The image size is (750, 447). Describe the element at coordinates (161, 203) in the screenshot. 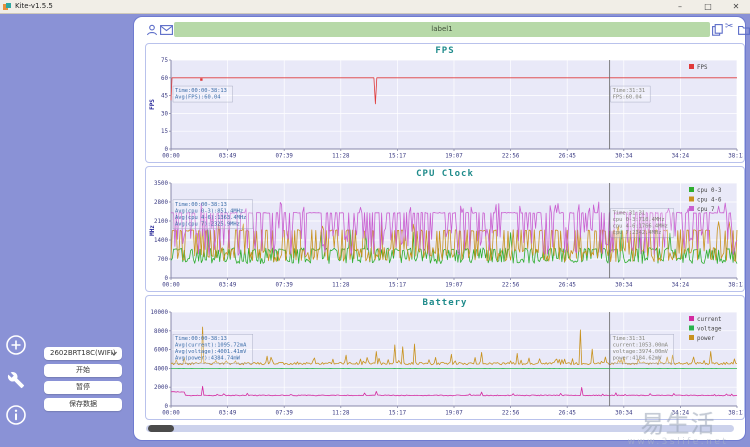

I see `svg-text: 2800` at that location.